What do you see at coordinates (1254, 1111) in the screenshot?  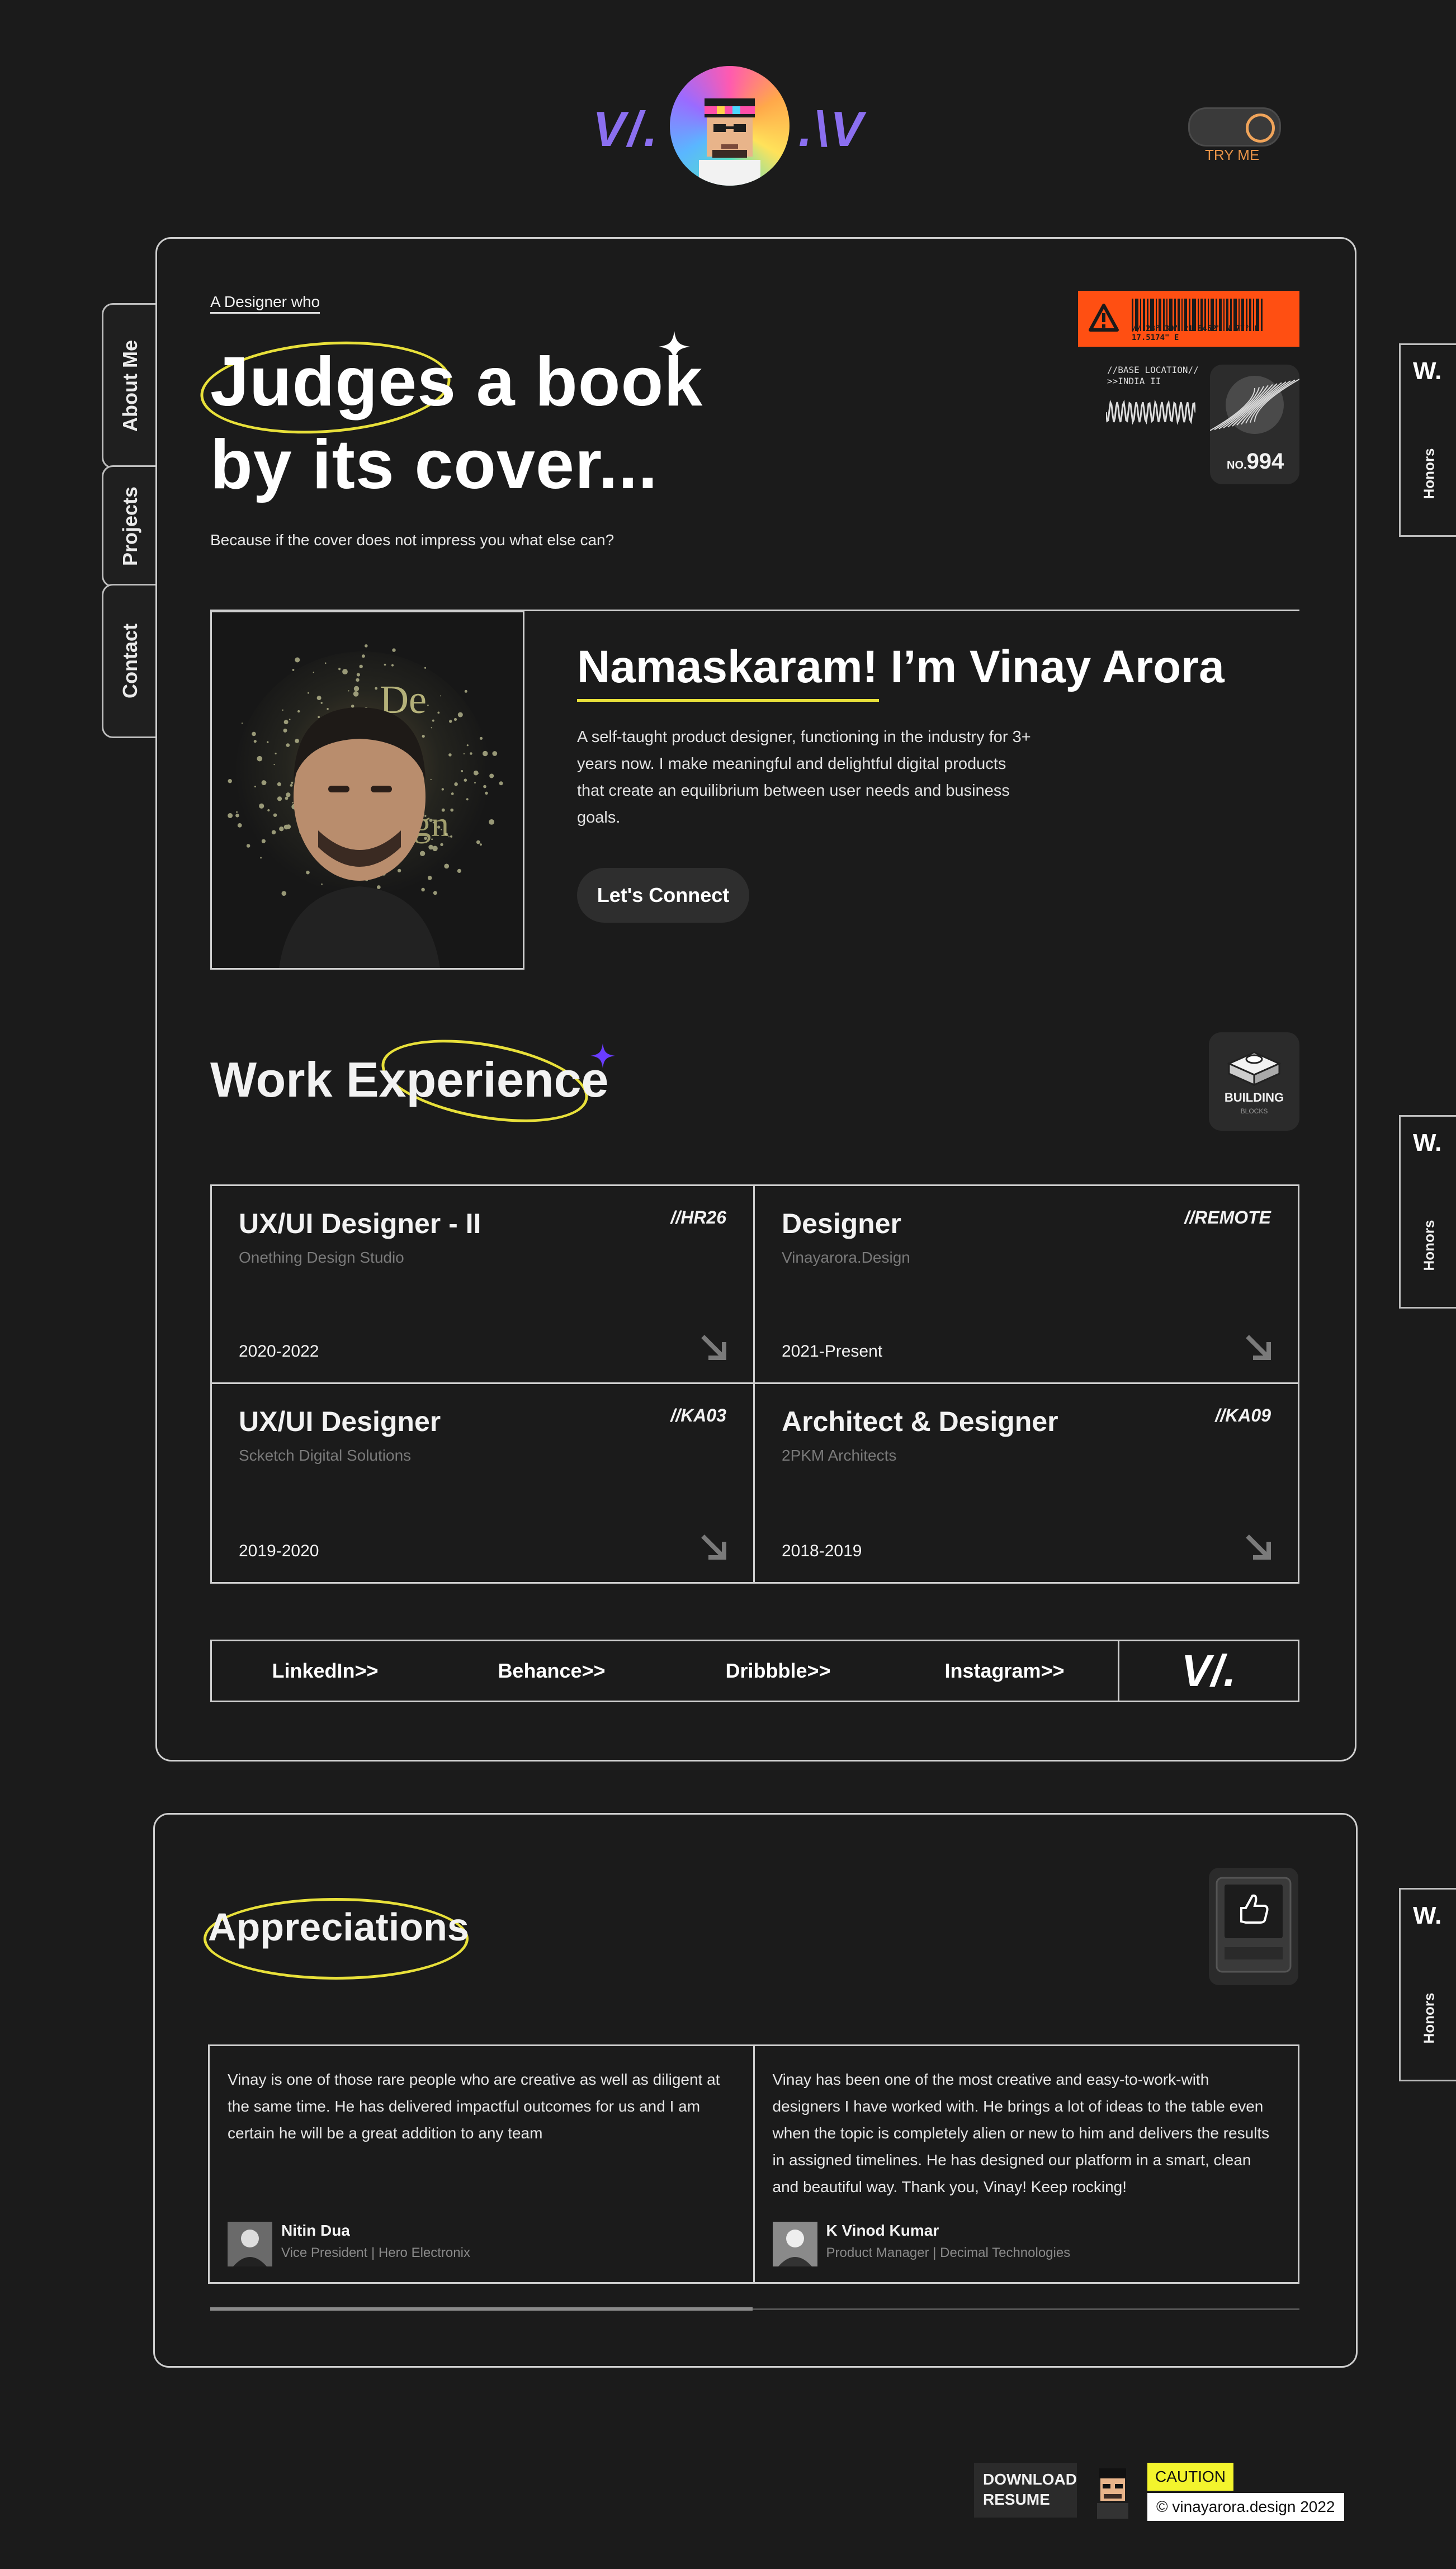 I see `badge-sublabel: BLOCKS` at bounding box center [1254, 1111].